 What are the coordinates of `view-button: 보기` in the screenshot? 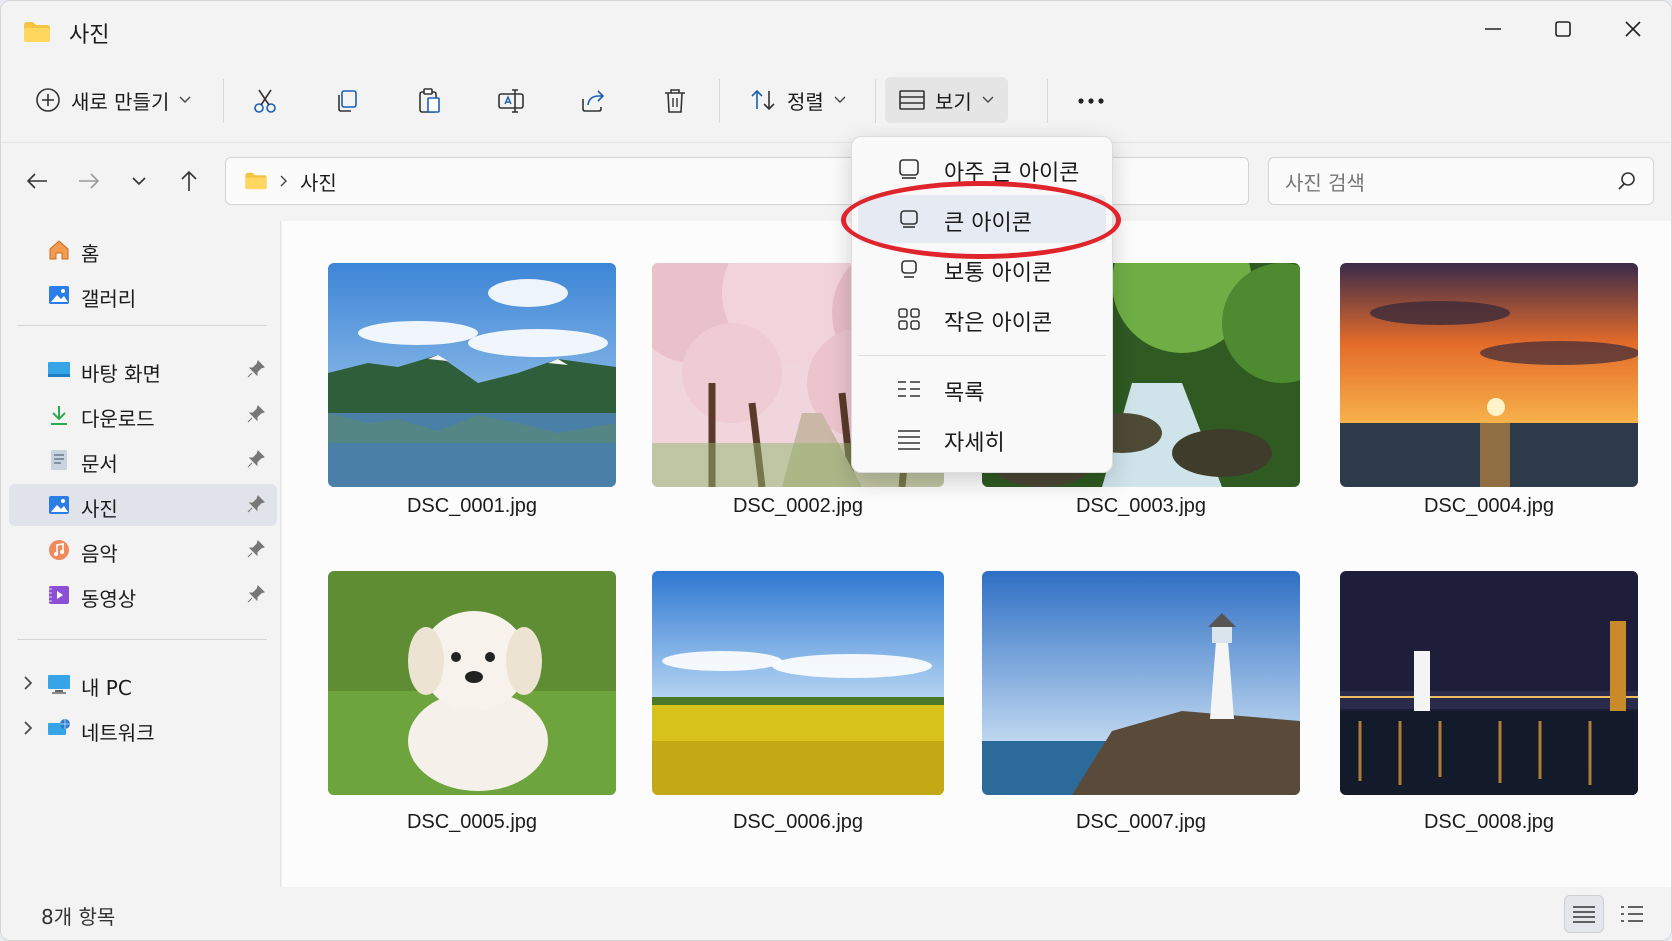 It's located at (946, 100).